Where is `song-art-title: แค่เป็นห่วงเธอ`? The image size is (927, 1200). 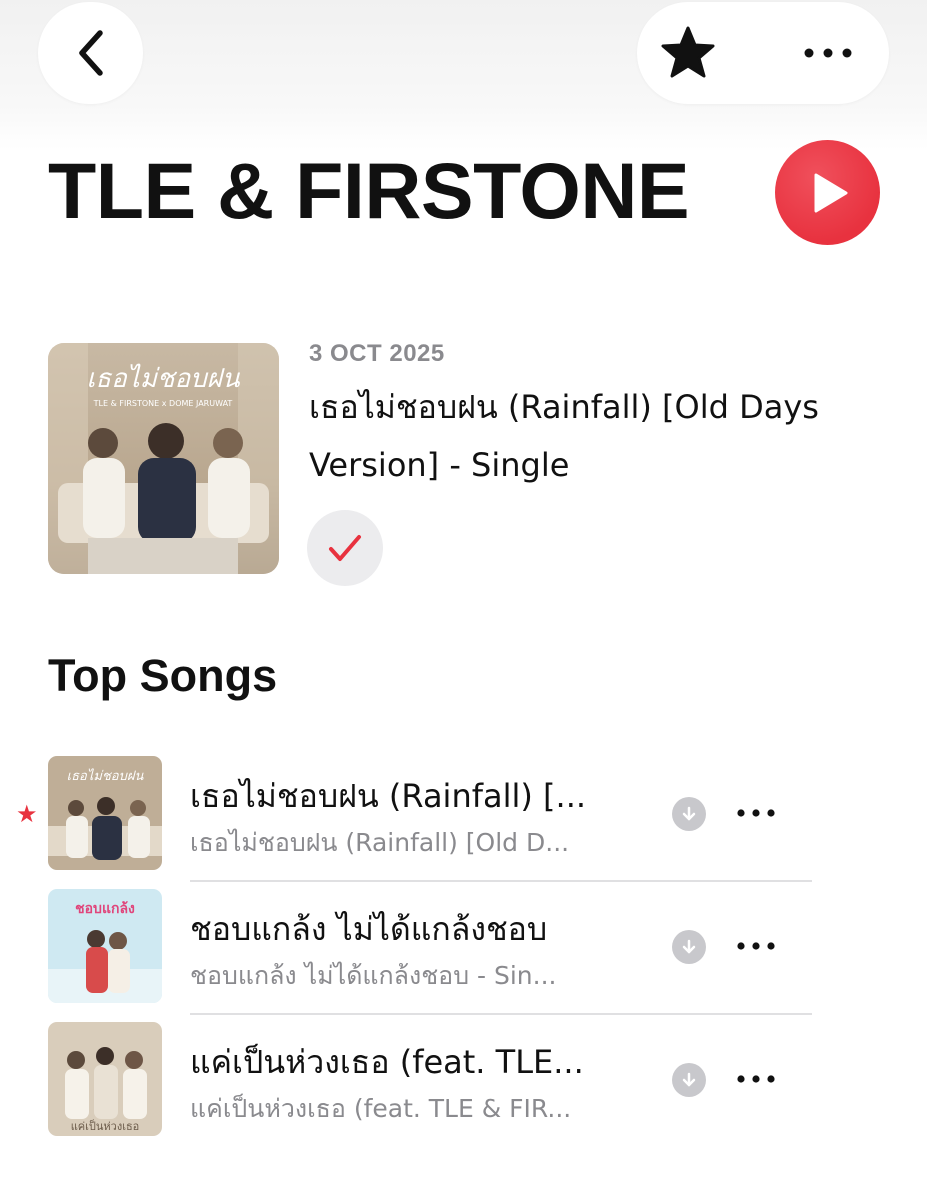 song-art-title: แค่เป็นห่วงเธอ is located at coordinates (105, 1126).